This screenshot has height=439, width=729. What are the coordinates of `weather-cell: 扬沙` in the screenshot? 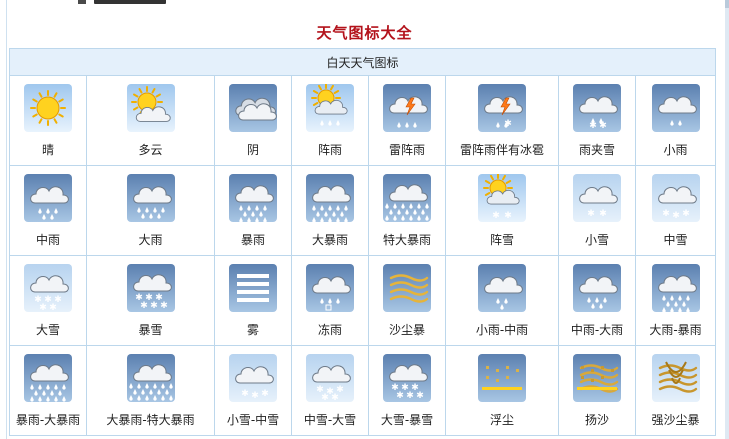 It's located at (597, 390).